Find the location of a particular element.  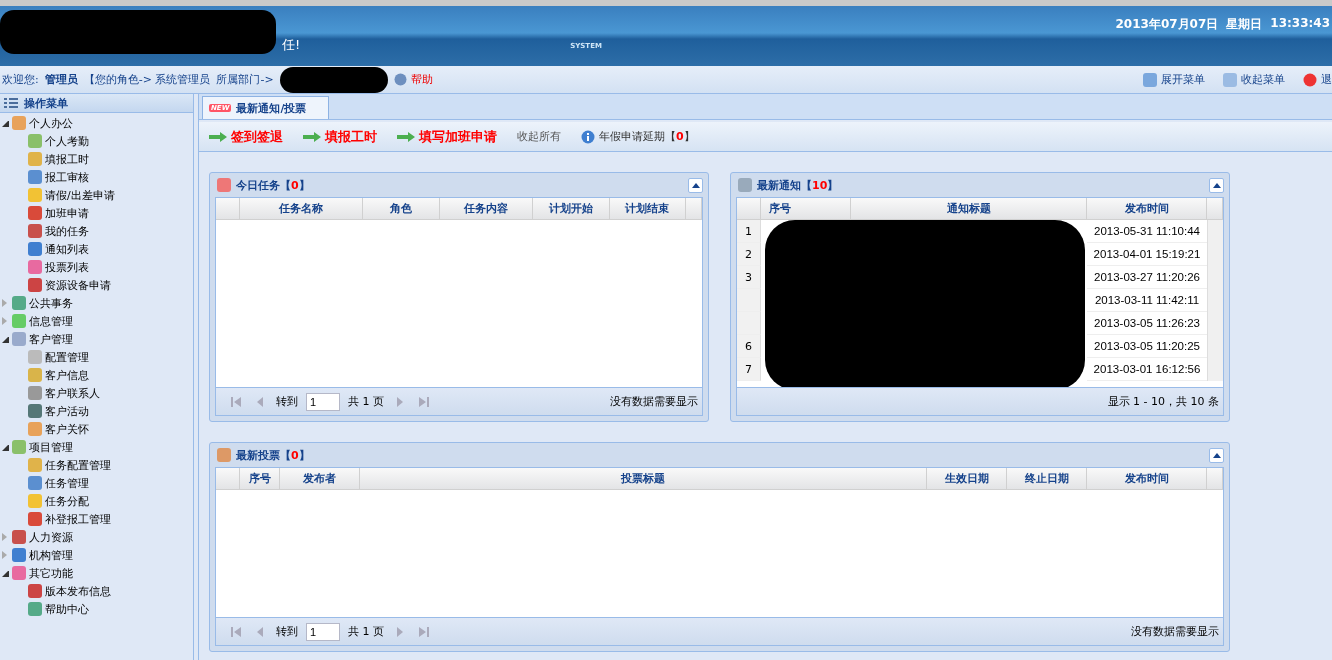

column-header: 发布者 is located at coordinates (320, 478).